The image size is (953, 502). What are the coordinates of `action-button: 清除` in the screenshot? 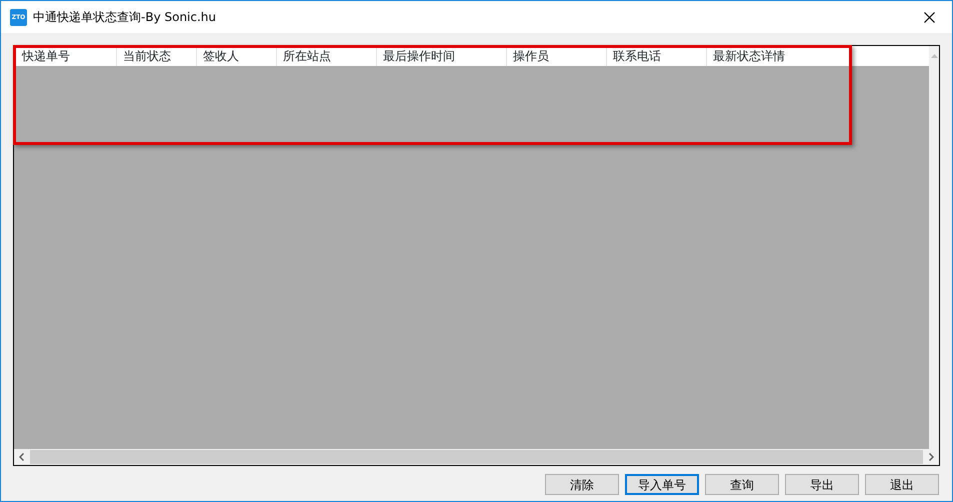 It's located at (582, 484).